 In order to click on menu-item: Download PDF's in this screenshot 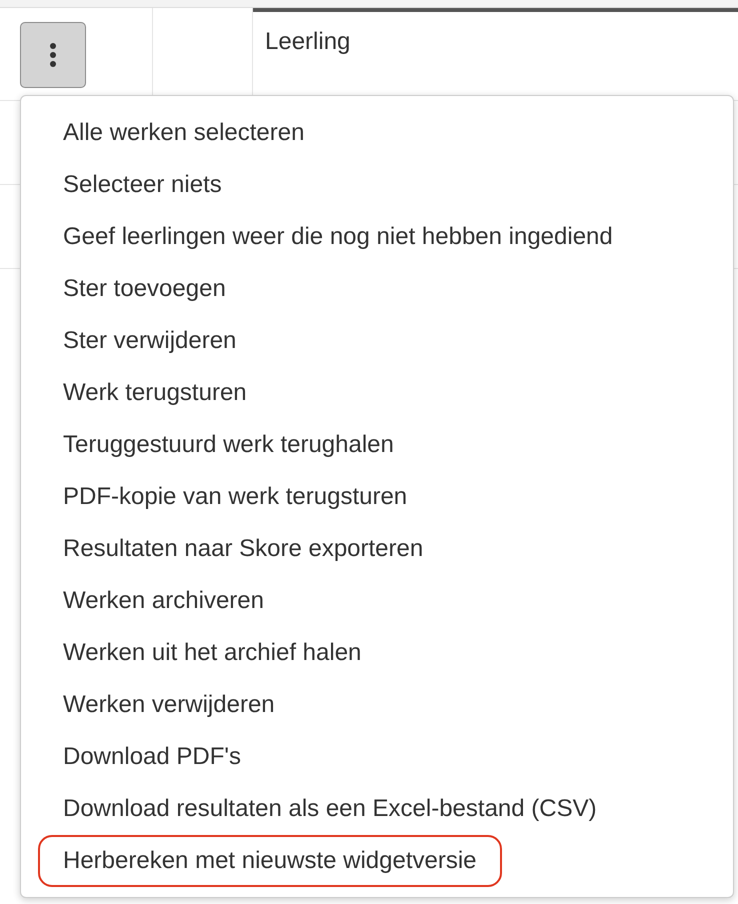, I will do `click(152, 757)`.